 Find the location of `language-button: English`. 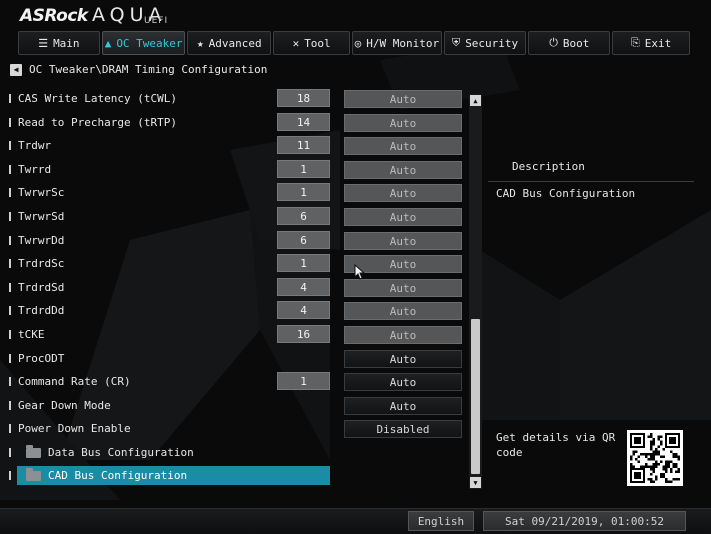

language-button: English is located at coordinates (441, 521).